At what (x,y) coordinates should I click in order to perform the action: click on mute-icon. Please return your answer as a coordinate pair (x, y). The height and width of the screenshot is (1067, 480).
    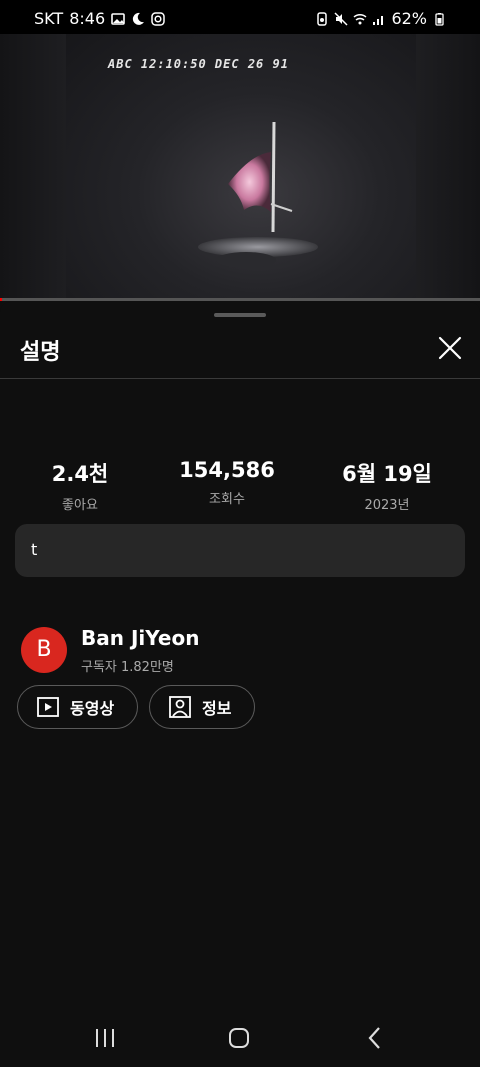
    Looking at the image, I should click on (341, 18).